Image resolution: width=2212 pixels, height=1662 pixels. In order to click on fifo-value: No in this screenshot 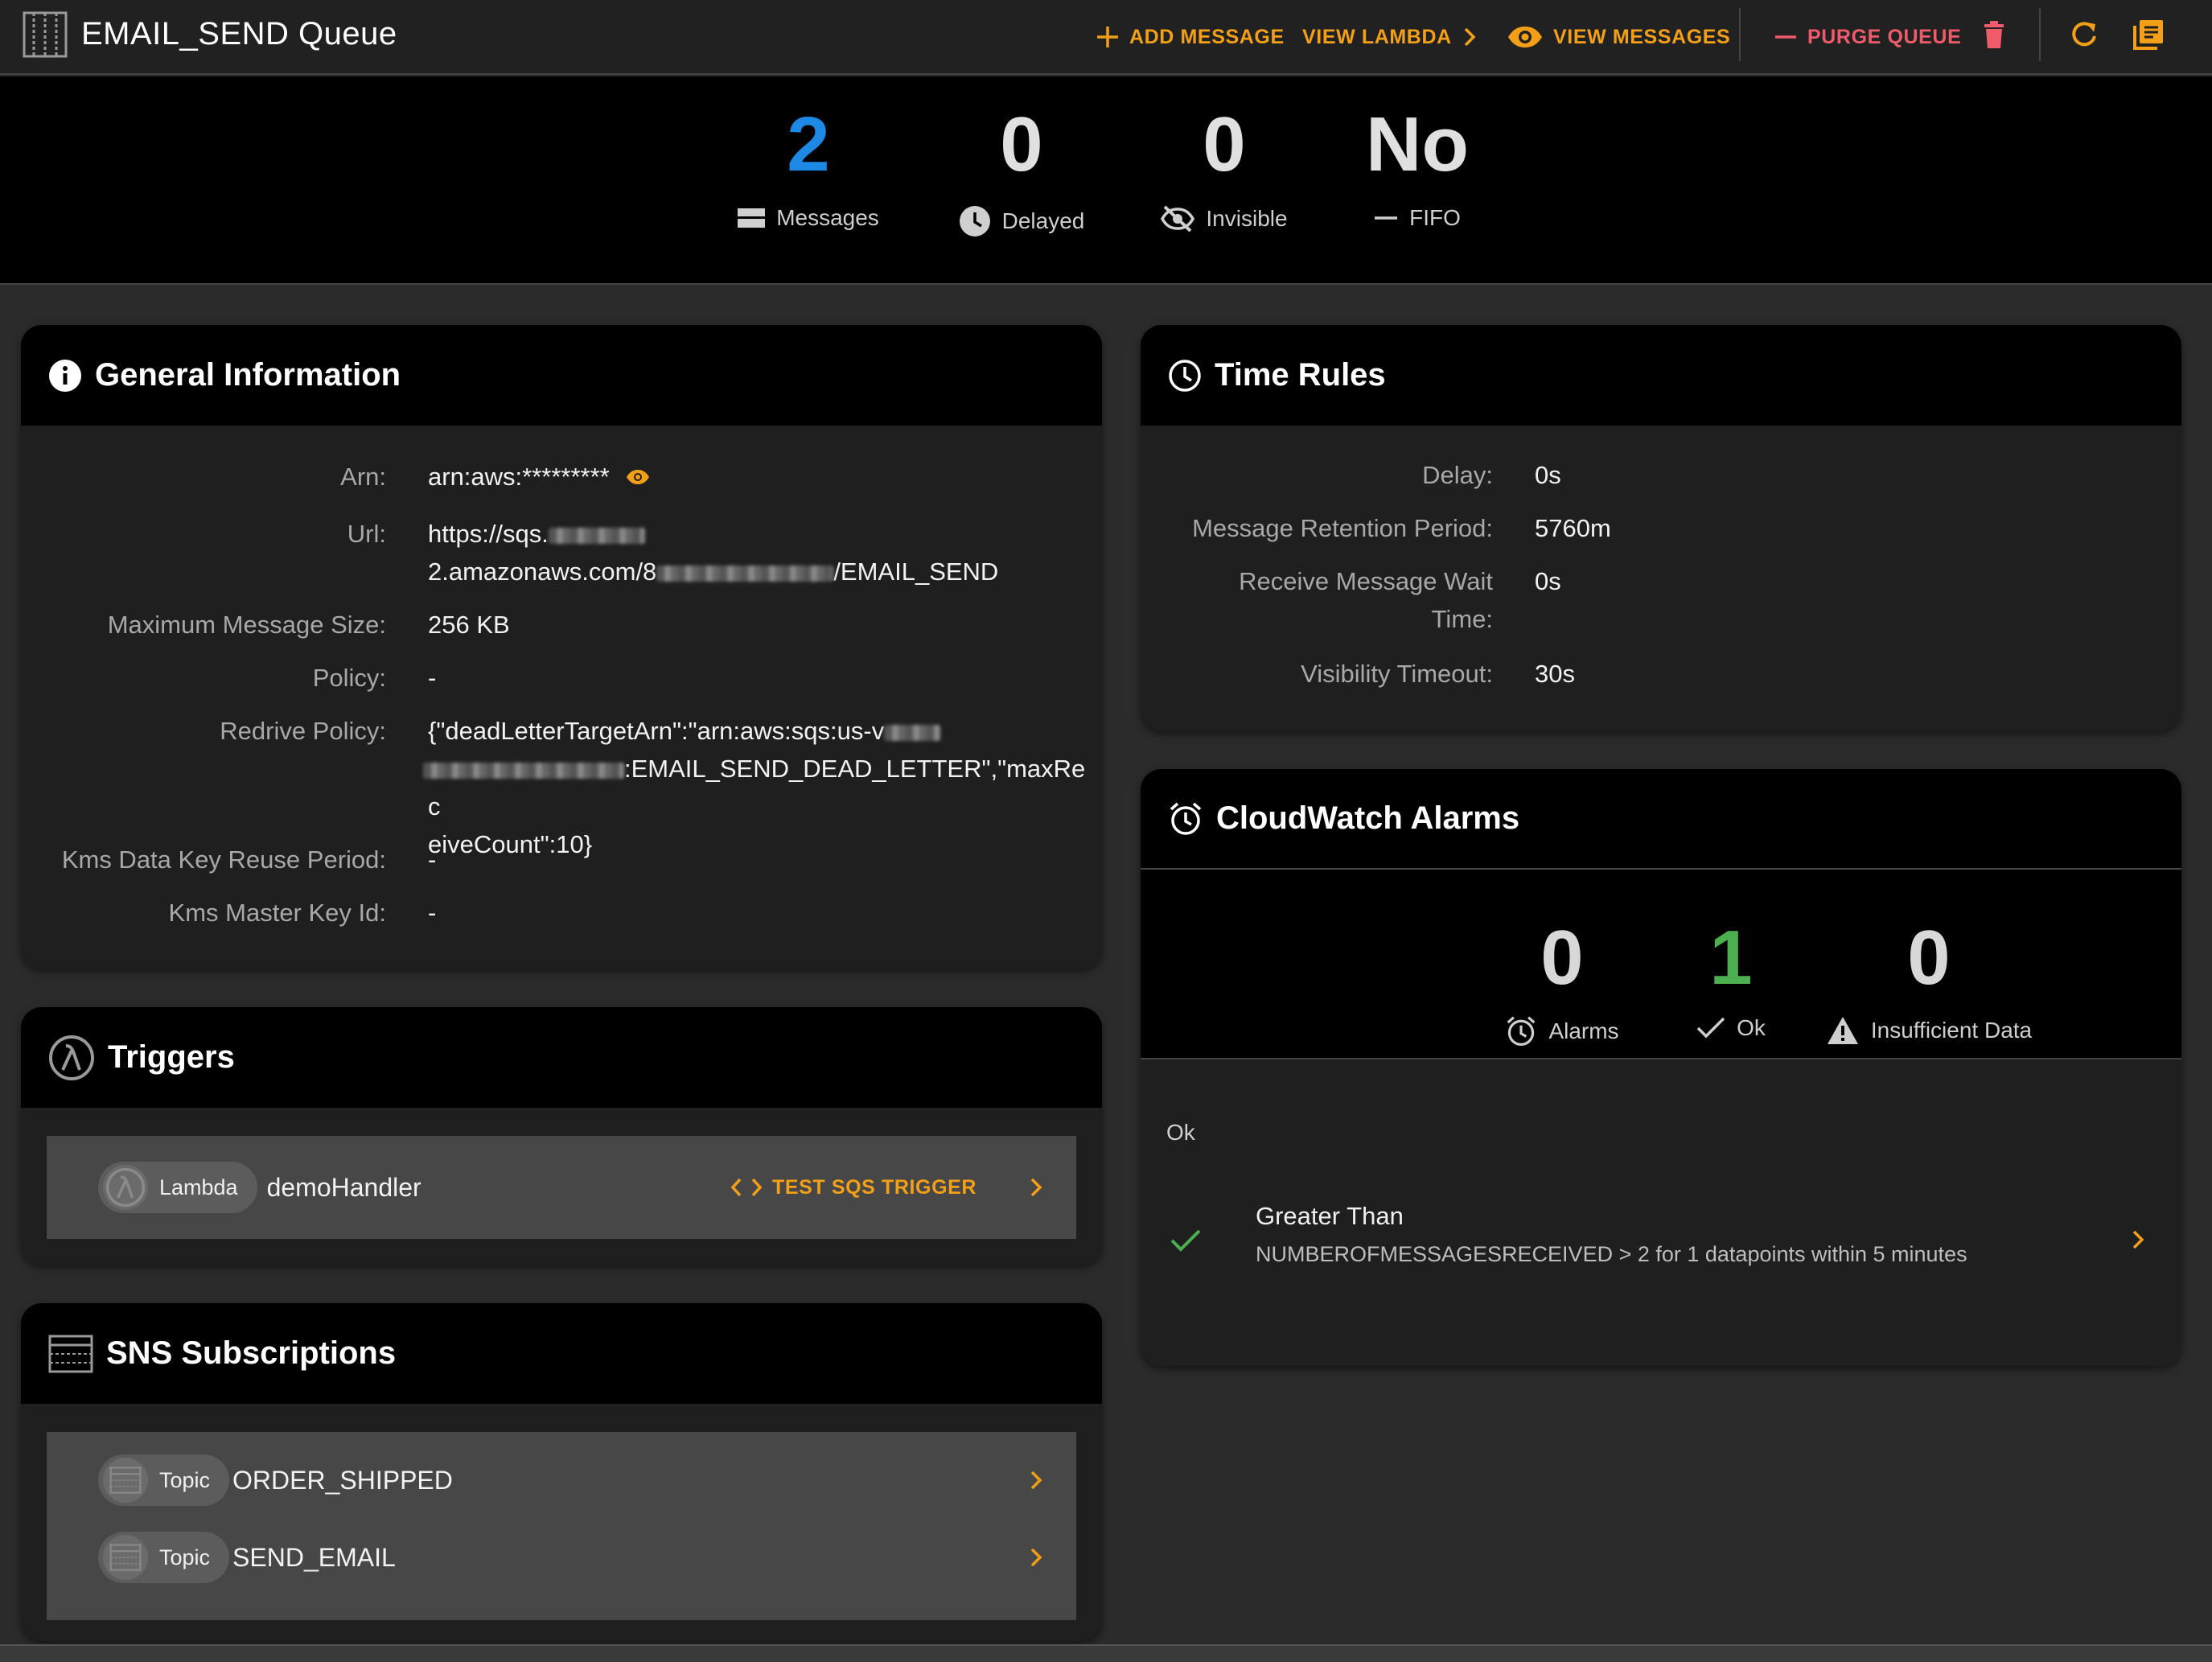, I will do `click(1417, 144)`.